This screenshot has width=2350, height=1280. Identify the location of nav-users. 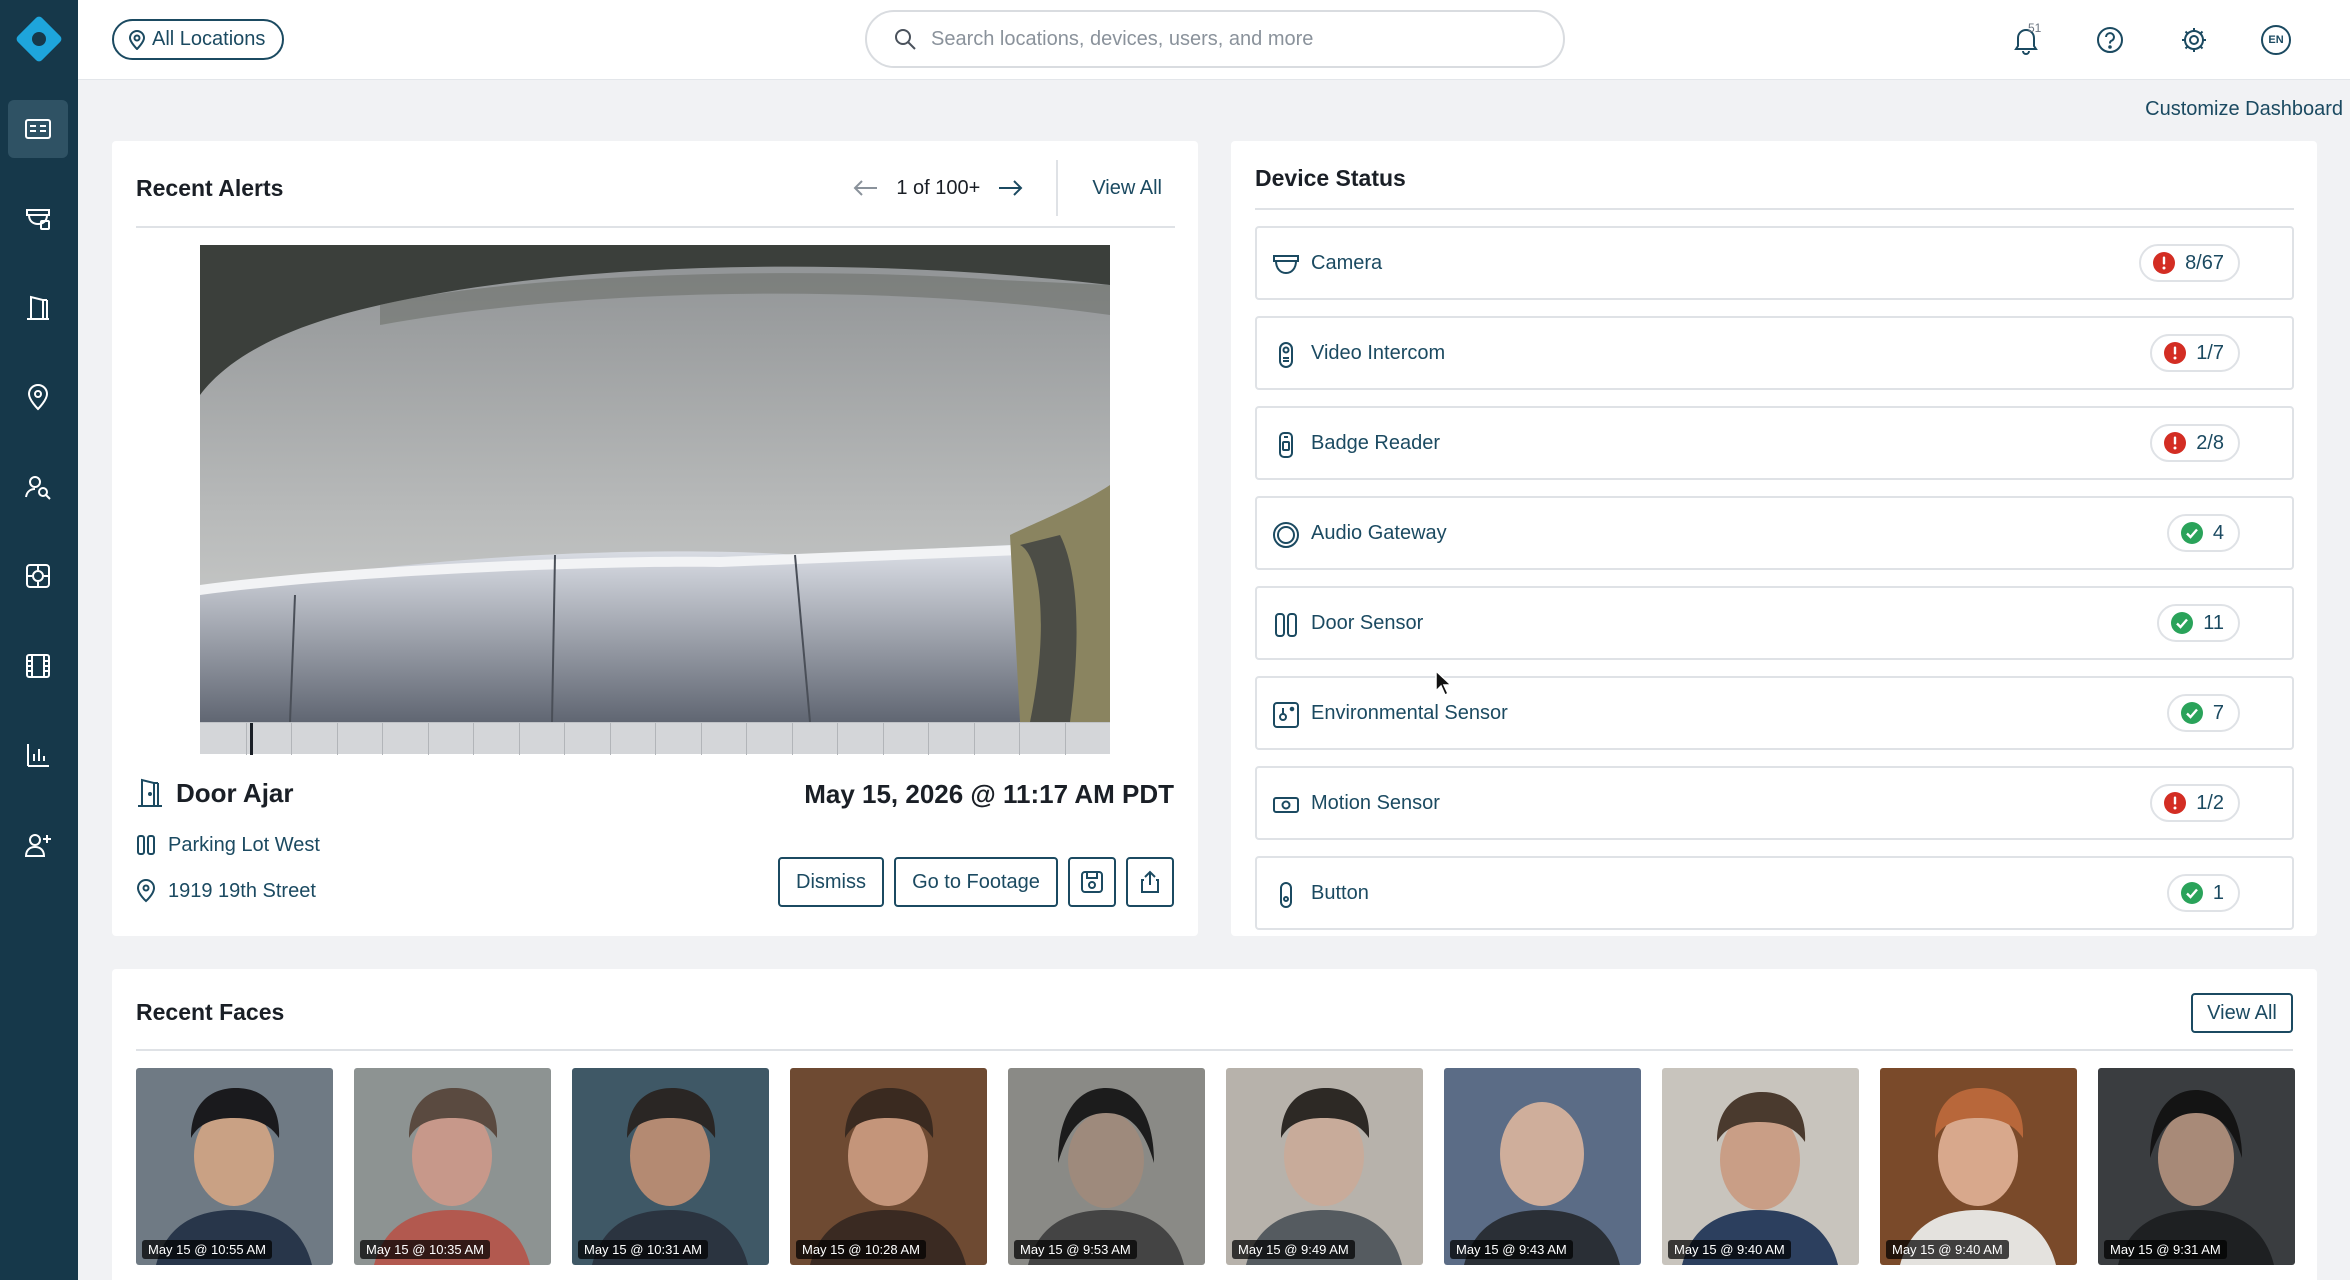
(38, 845).